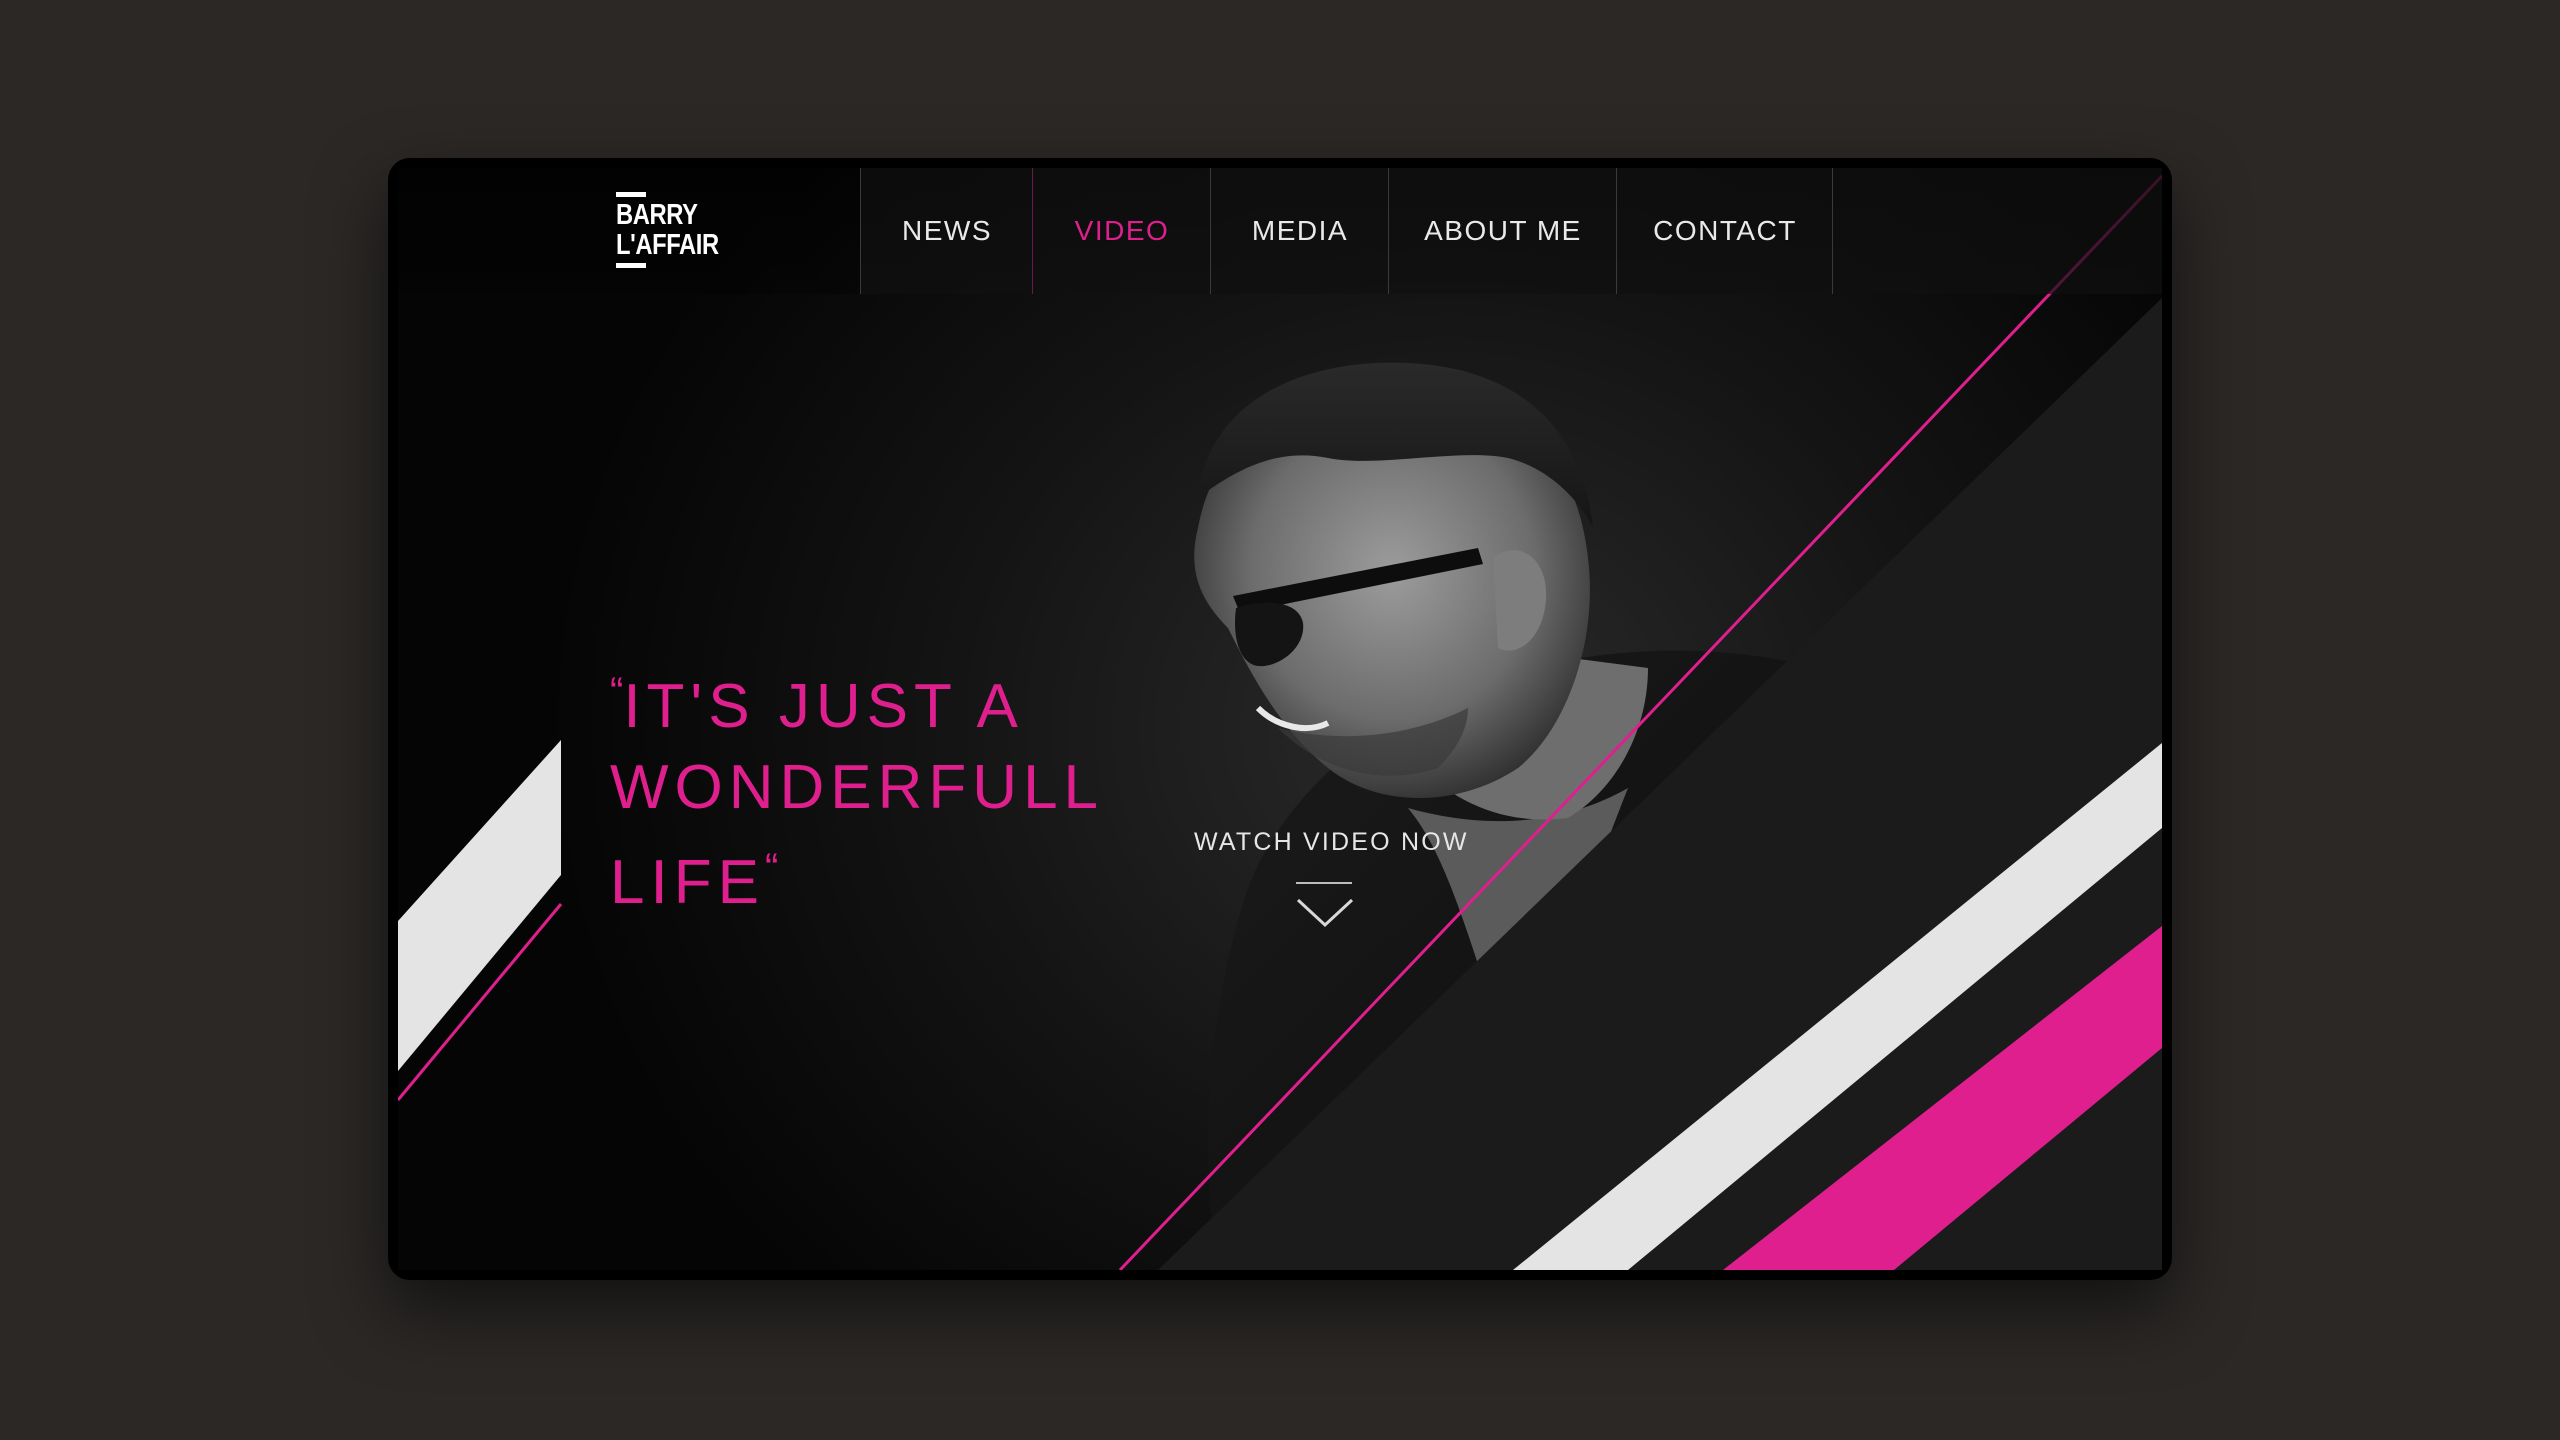 The height and width of the screenshot is (1440, 2560). I want to click on hero-quote-text-3: LIFE, so click(687, 882).